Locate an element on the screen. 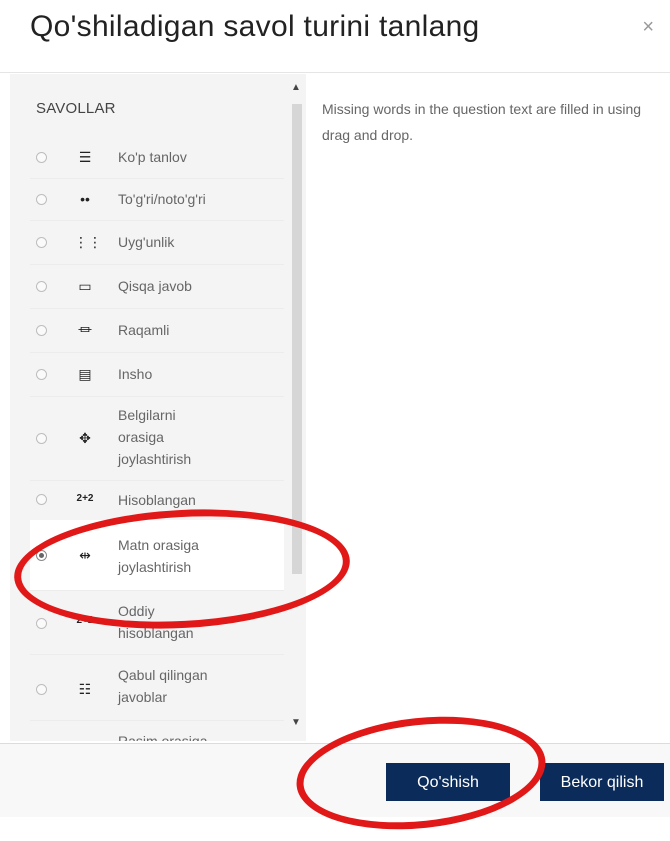 The height and width of the screenshot is (841, 670). list-item-label: Uyg'unlik is located at coordinates (146, 242).